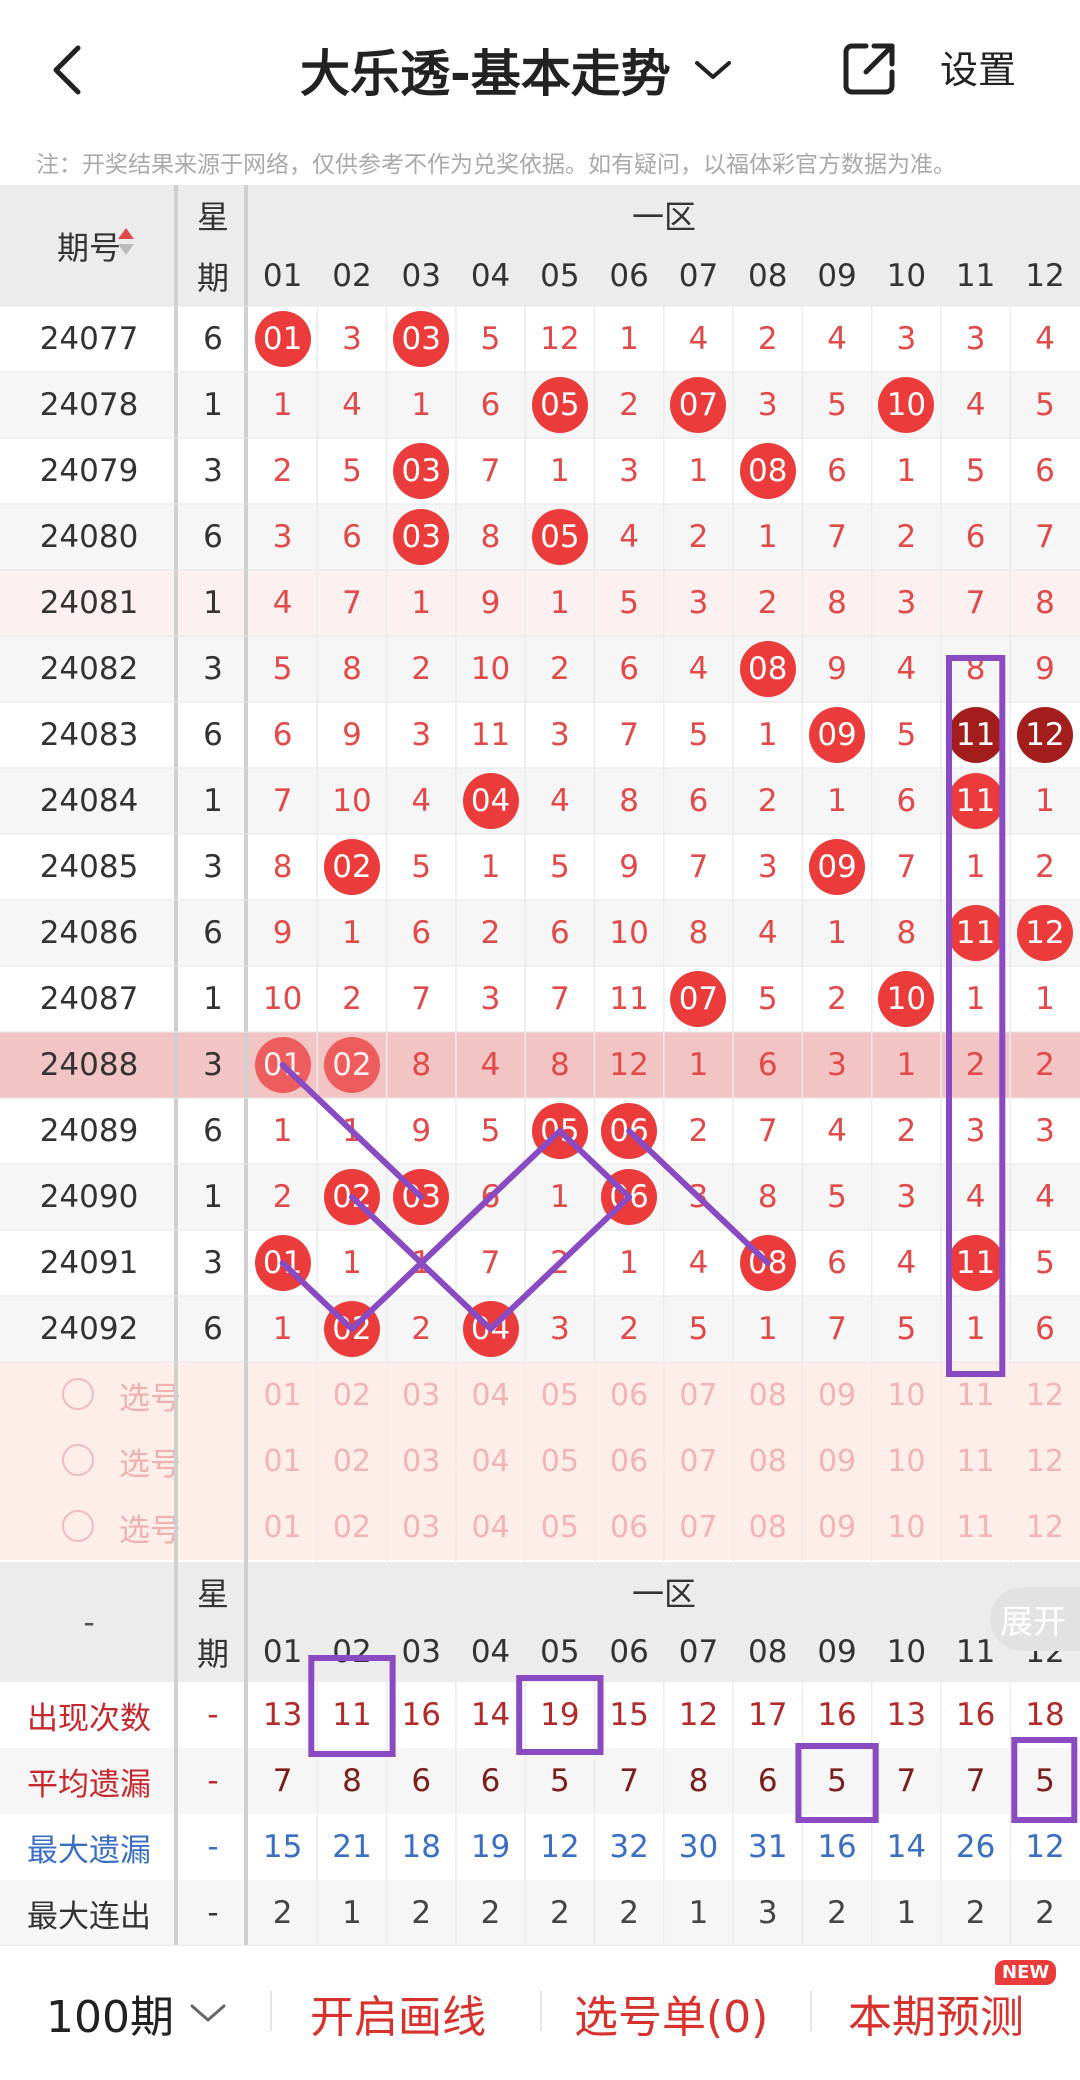 This screenshot has height=2080, width=1080. I want to click on draw-line-button: 开启画线, so click(398, 2013).